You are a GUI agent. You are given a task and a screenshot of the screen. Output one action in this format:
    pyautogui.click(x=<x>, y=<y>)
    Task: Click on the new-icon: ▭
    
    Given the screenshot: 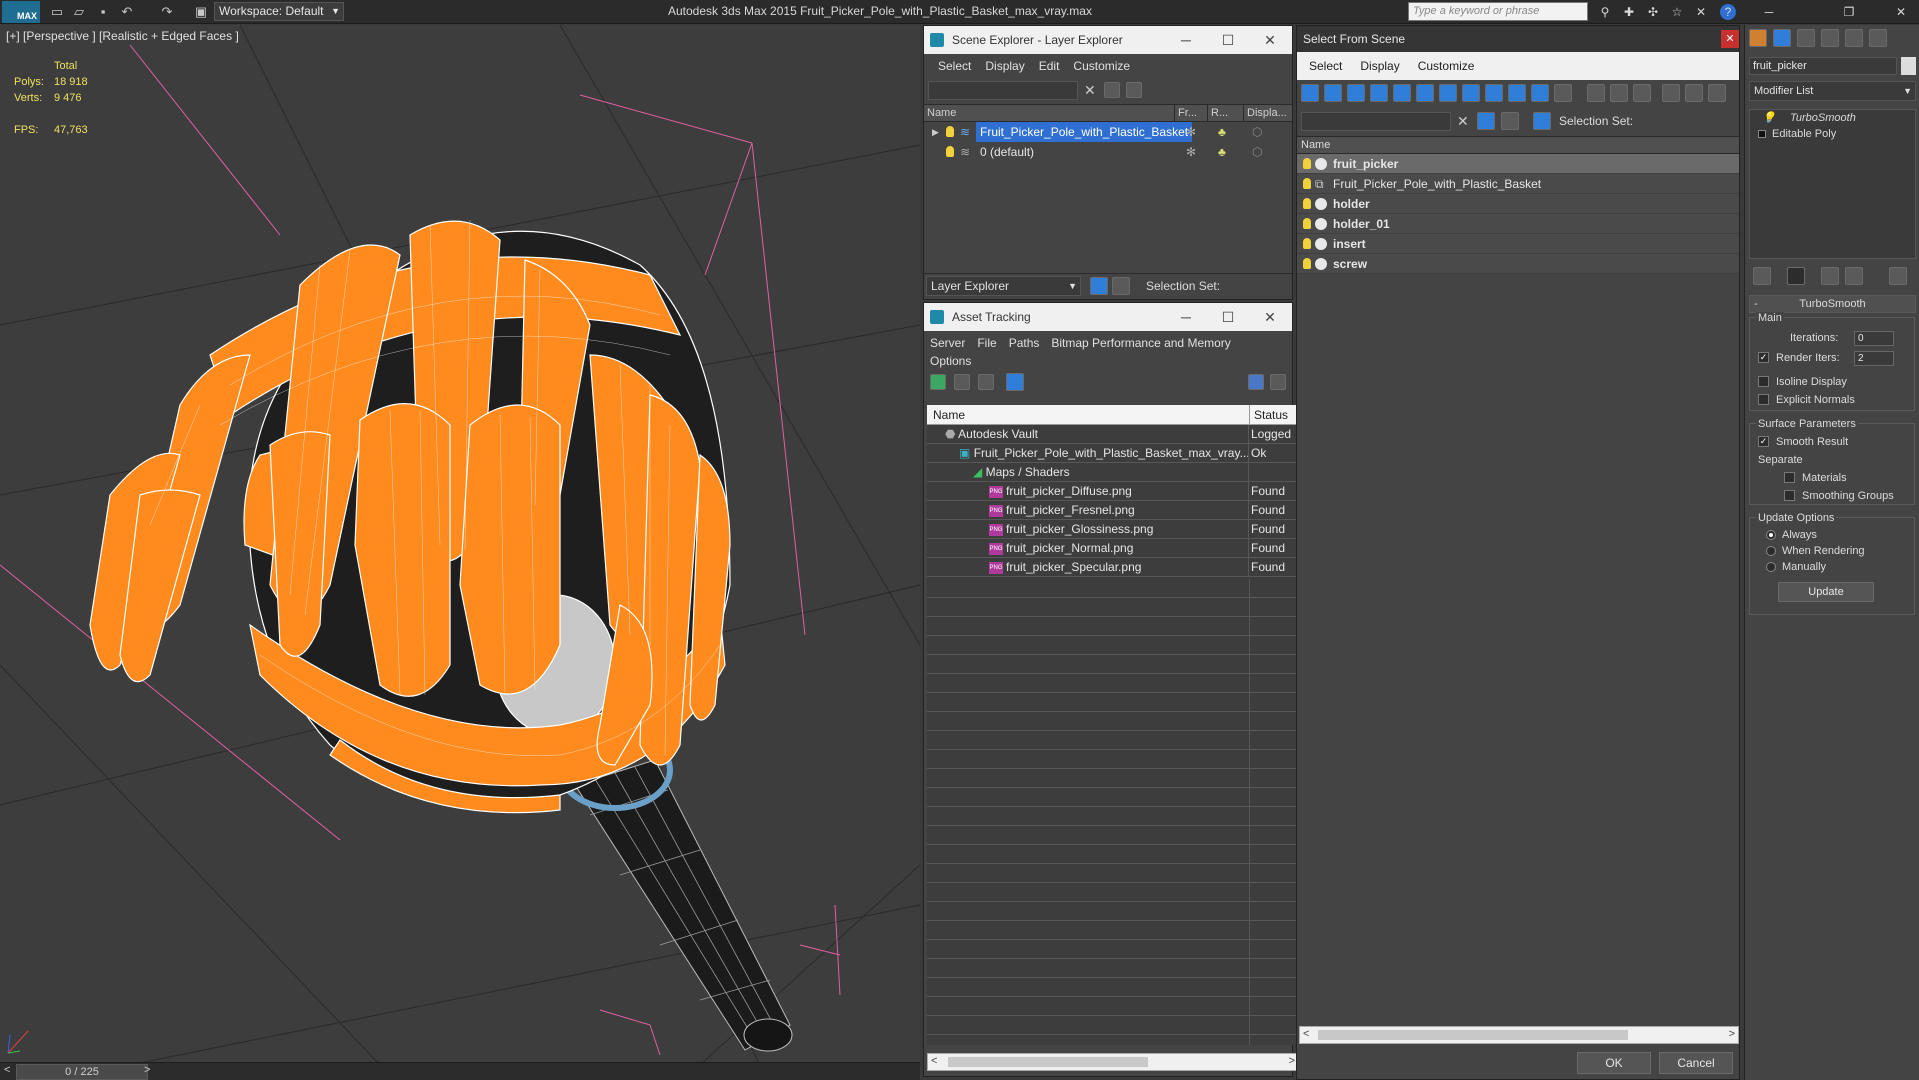 What is the action you would take?
    pyautogui.click(x=57, y=12)
    